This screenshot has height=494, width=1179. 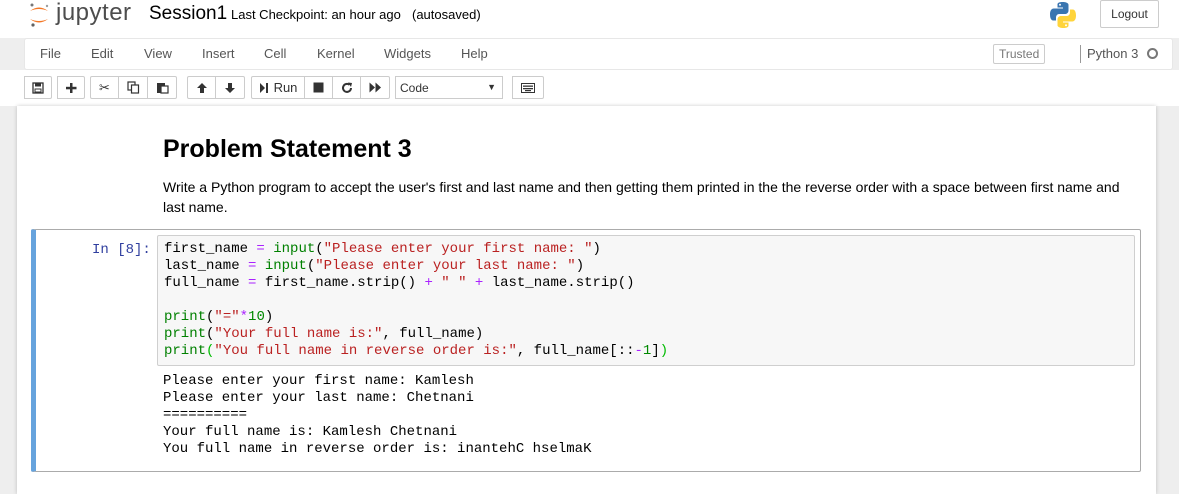 What do you see at coordinates (94, 13) in the screenshot?
I see `logo-text: jupyter` at bounding box center [94, 13].